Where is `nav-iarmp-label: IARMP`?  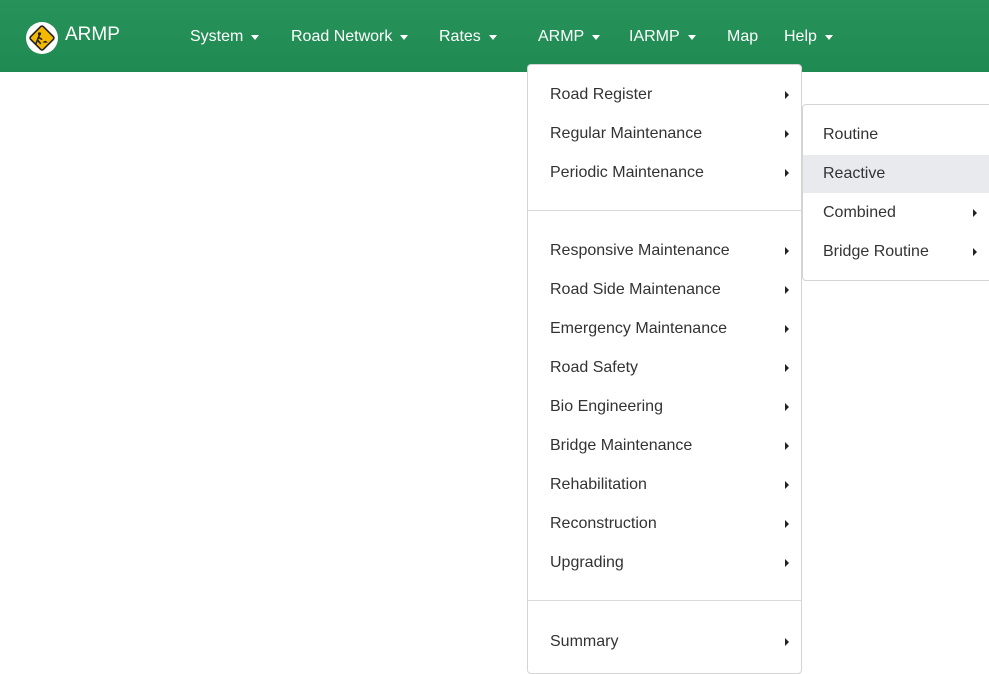 nav-iarmp-label: IARMP is located at coordinates (654, 36).